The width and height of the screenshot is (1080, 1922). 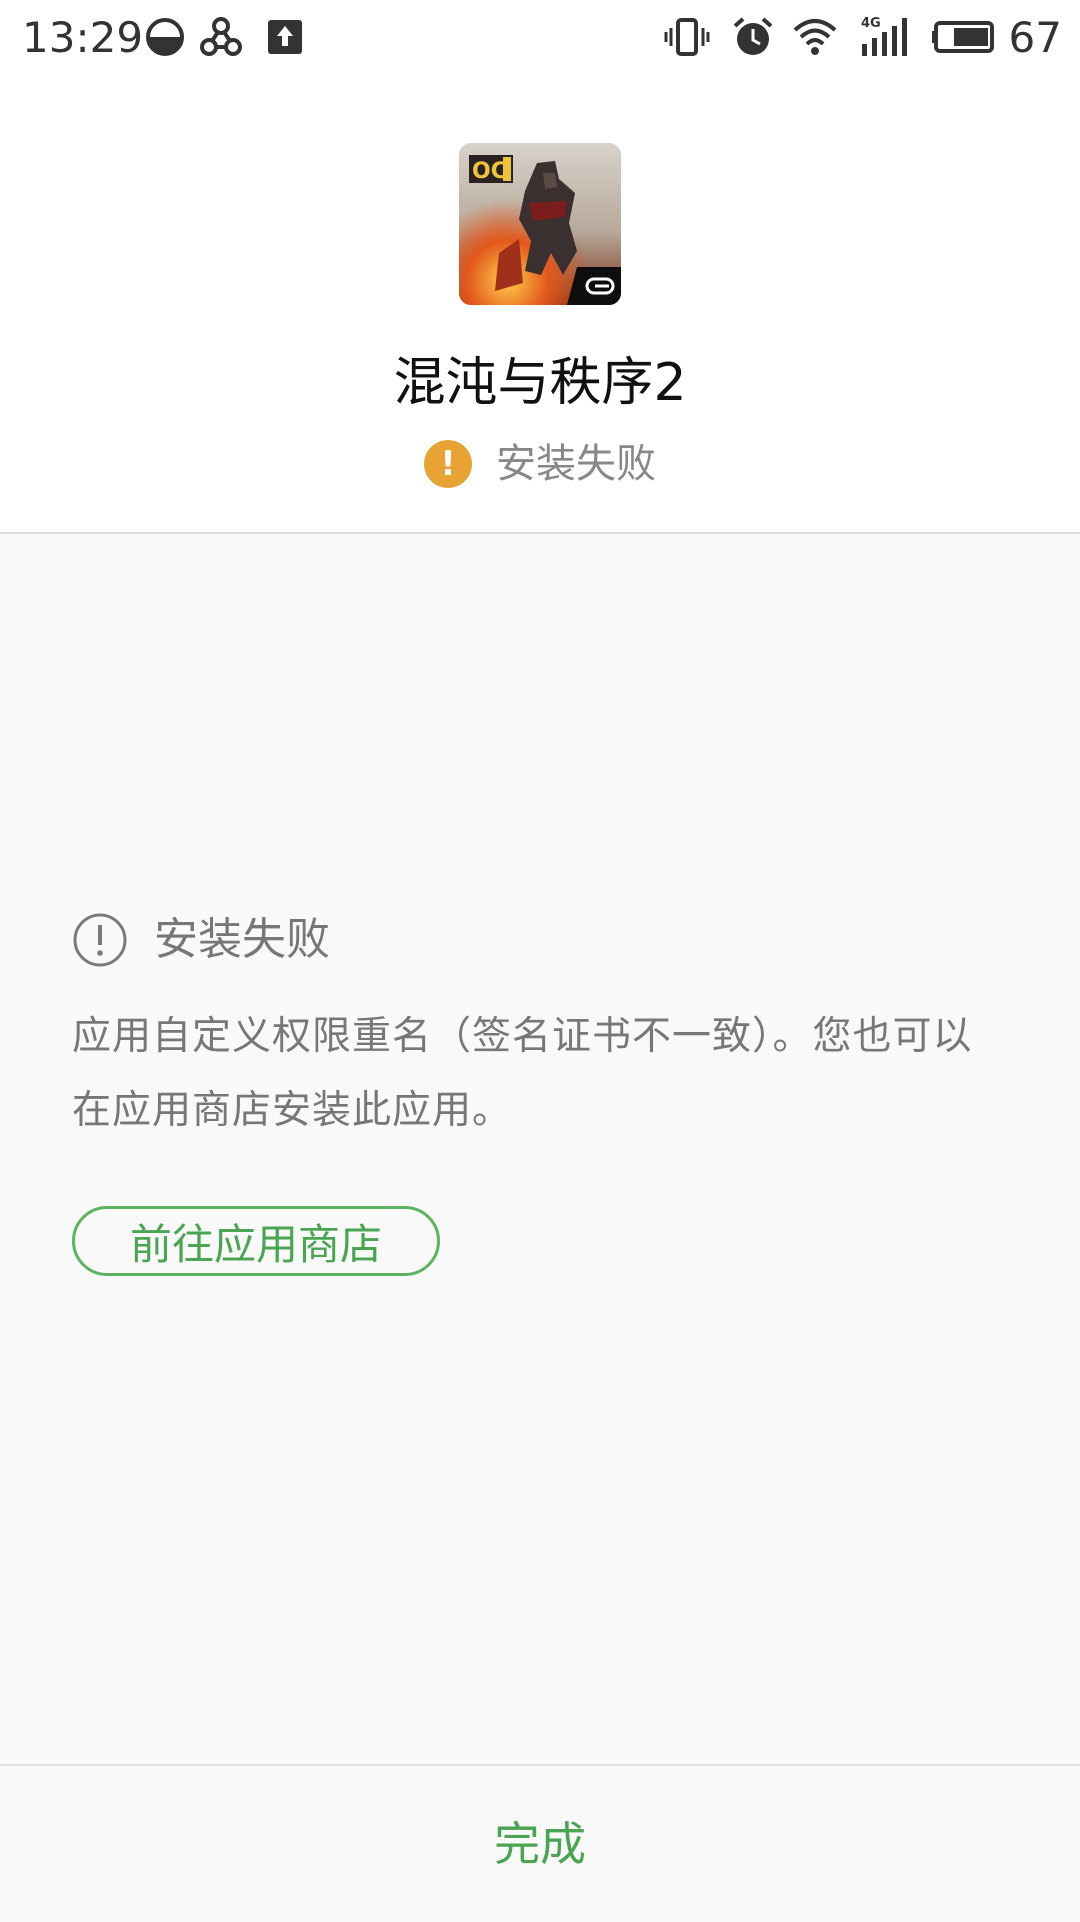 I want to click on install-status-label: 安装失败, so click(x=576, y=464).